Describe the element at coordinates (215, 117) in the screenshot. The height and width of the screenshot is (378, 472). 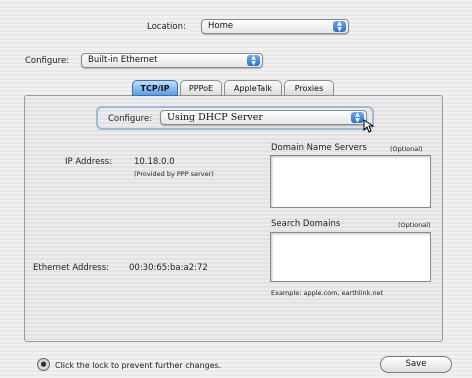
I see `tcpip-configure-value: Using DHCP Server` at that location.